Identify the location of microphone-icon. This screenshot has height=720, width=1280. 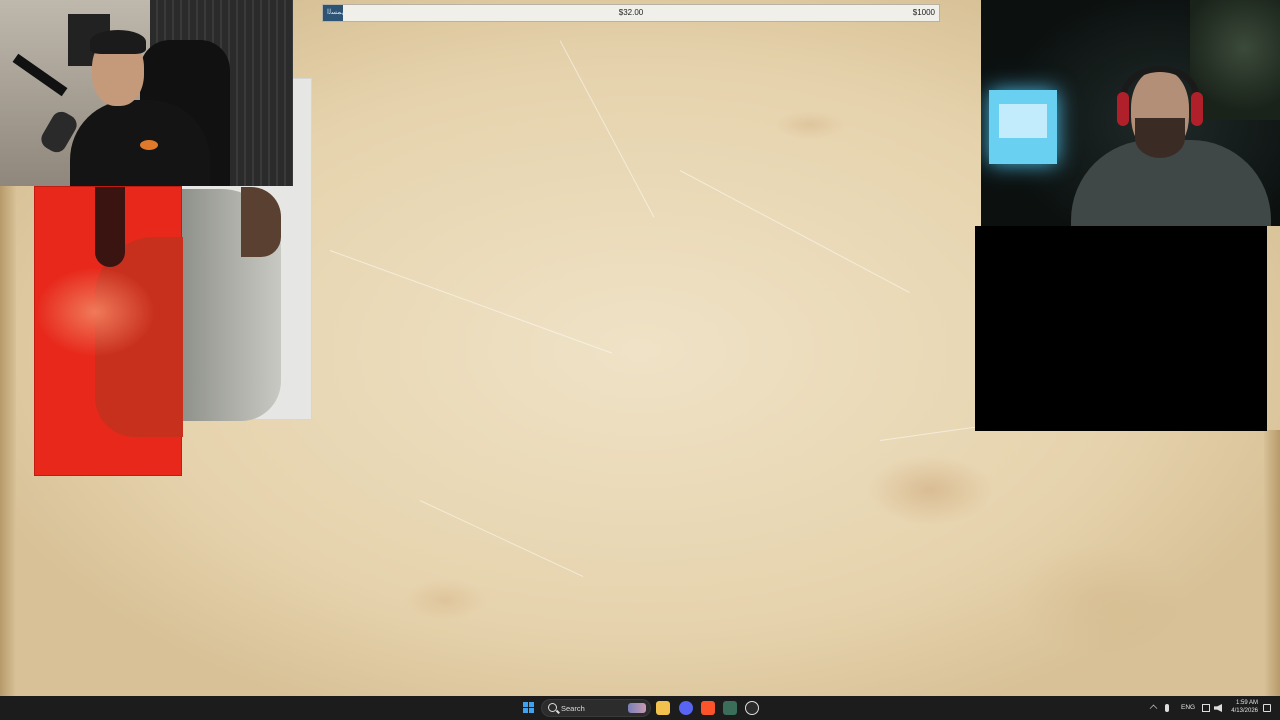
(1167, 708).